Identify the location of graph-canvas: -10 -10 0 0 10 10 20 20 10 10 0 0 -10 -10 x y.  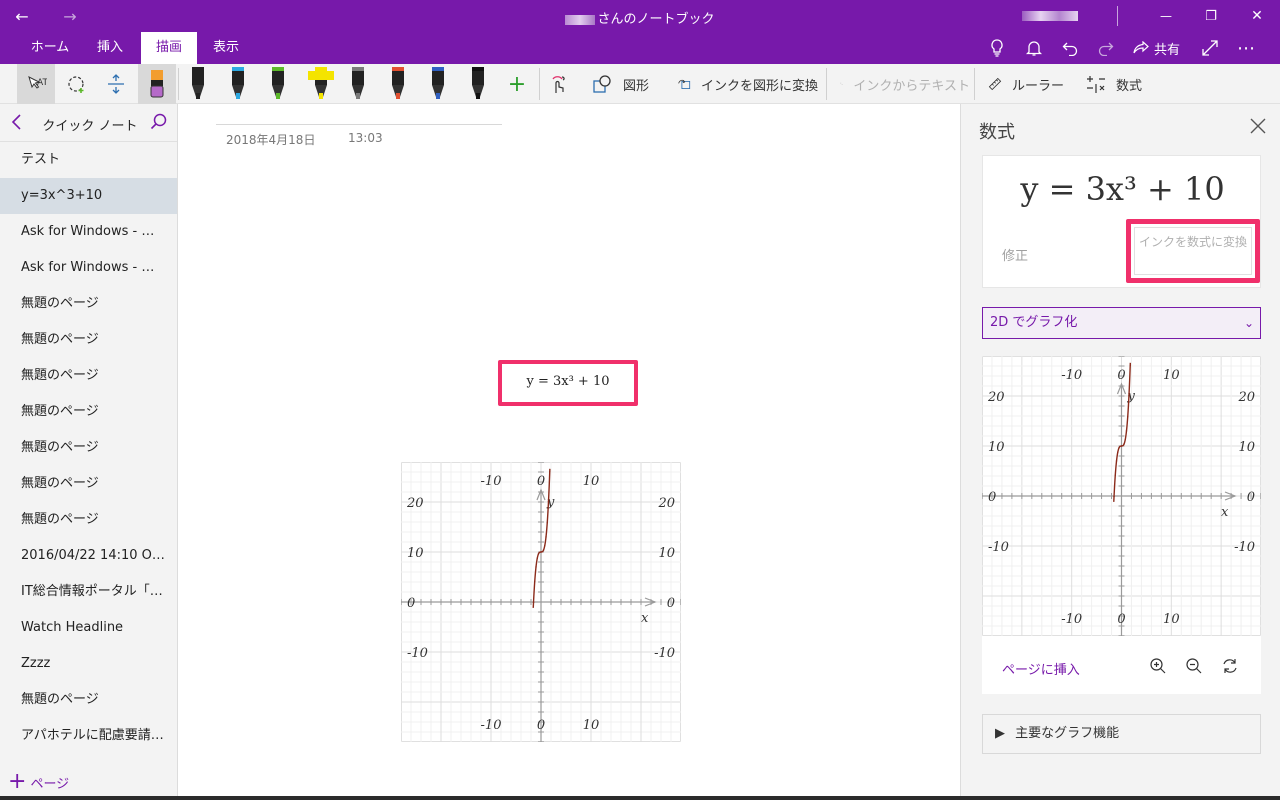
(541, 602).